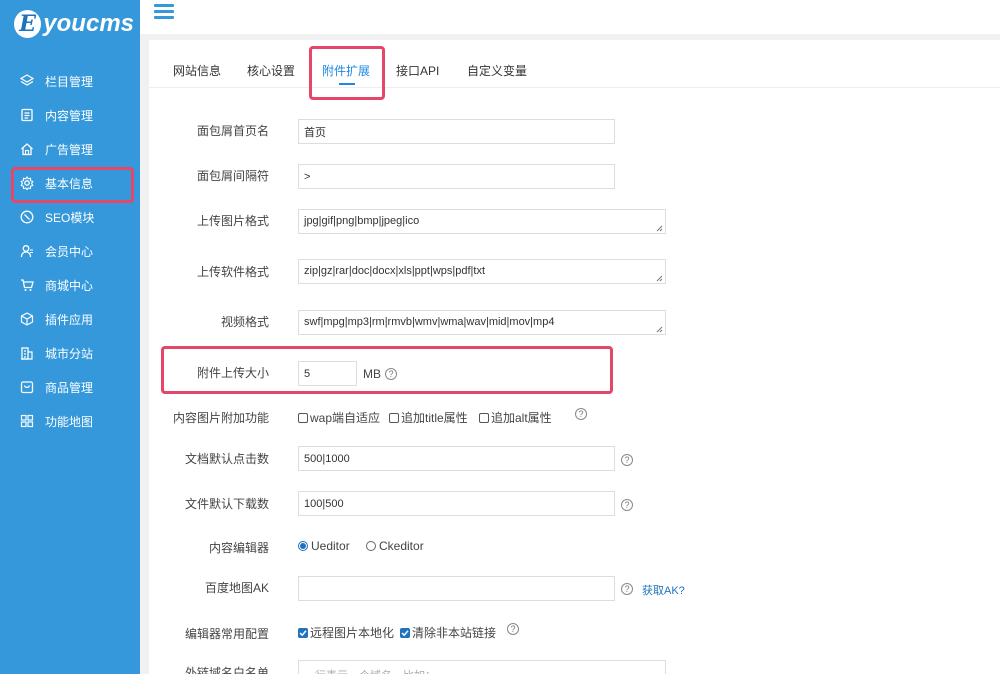 This screenshot has width=1000, height=674. What do you see at coordinates (226, 504) in the screenshot?
I see `field-label: 文件默认下载数` at bounding box center [226, 504].